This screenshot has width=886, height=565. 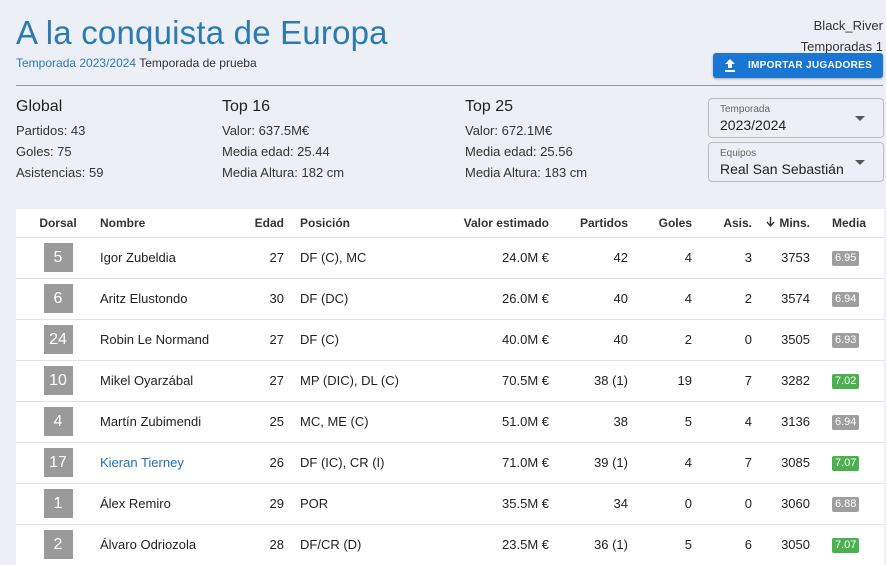 I want to click on dorsal-cell: 5, so click(x=58, y=258).